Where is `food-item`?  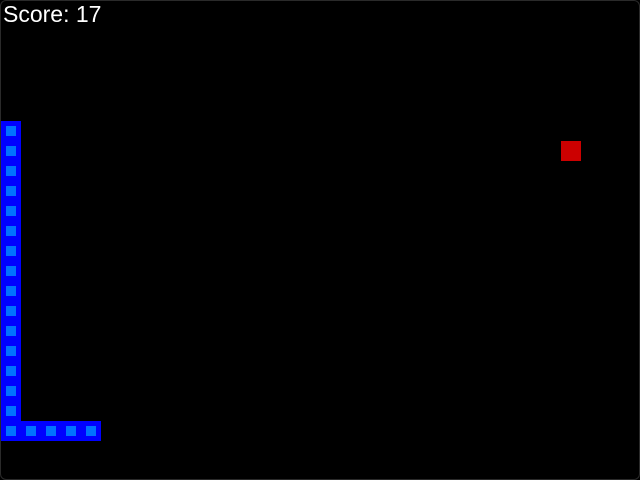
food-item is located at coordinates (571, 151).